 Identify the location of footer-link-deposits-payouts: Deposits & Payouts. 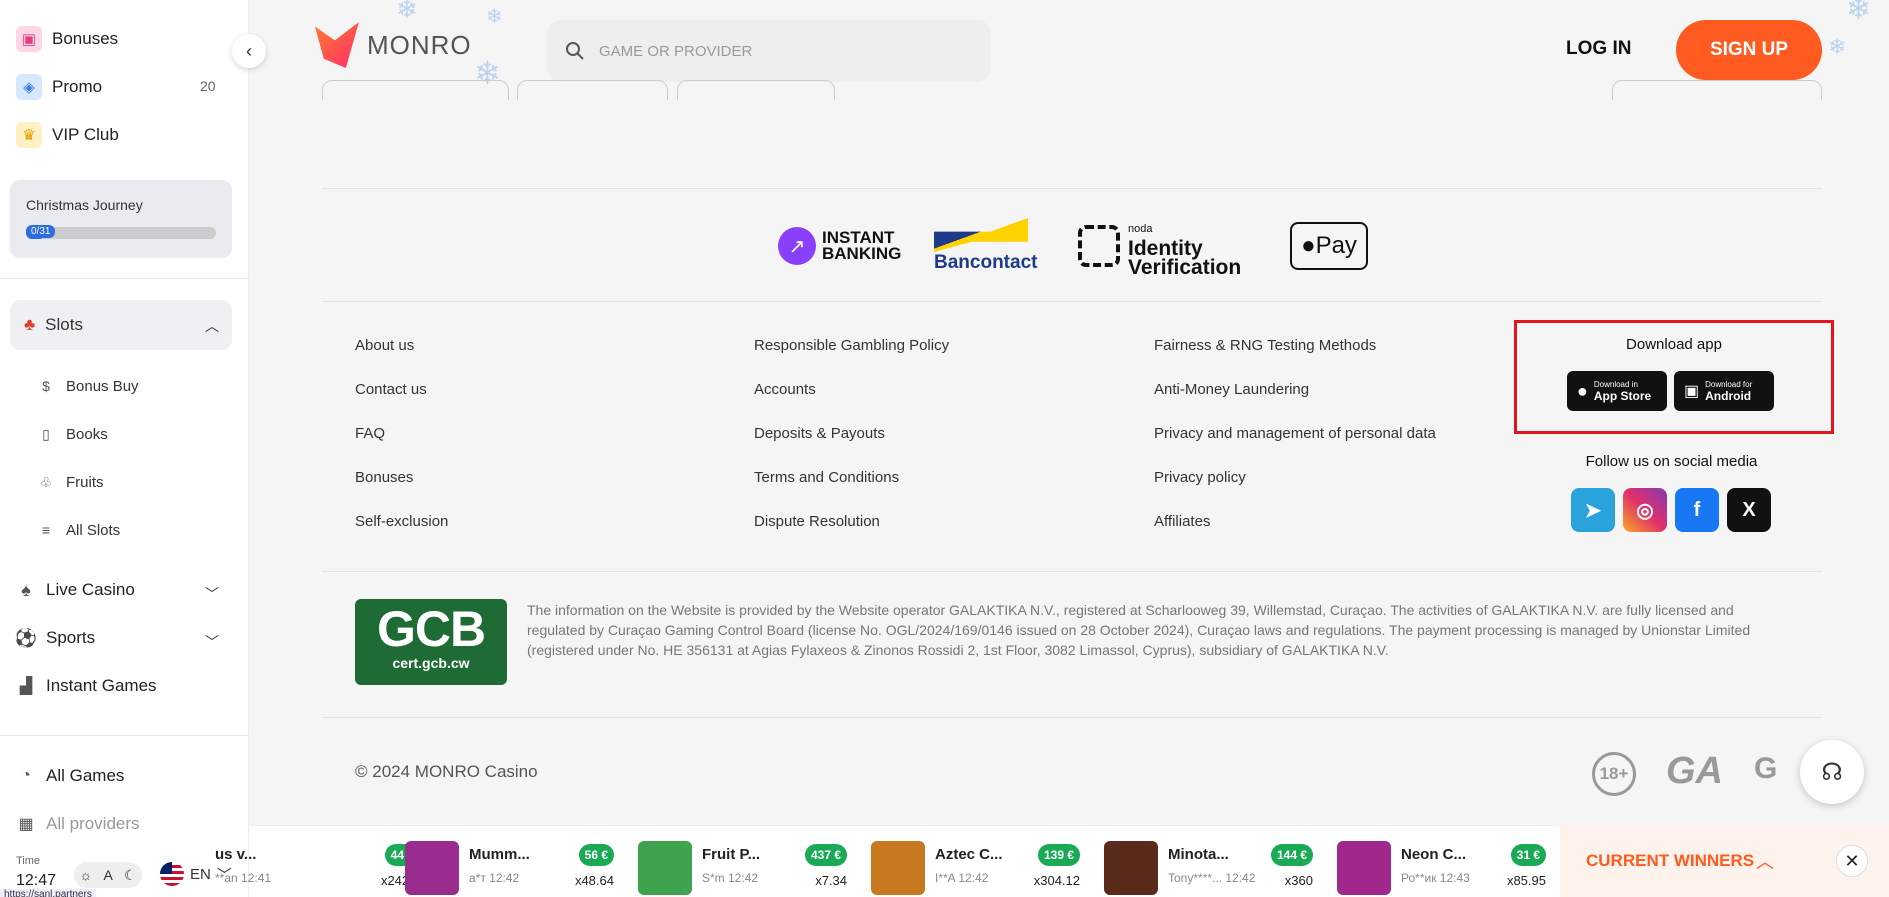
(819, 433).